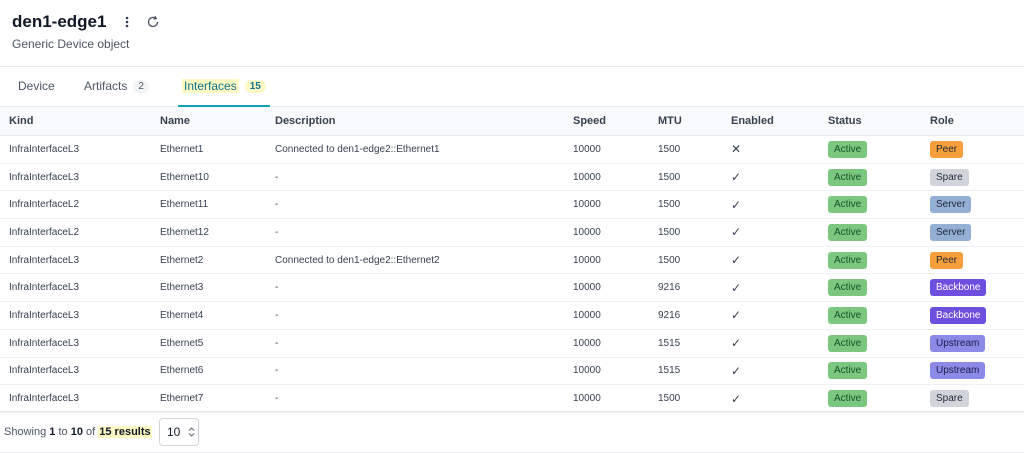 Image resolution: width=1024 pixels, height=453 pixels. Describe the element at coordinates (415, 121) in the screenshot. I see `column-header-description: Description` at that location.